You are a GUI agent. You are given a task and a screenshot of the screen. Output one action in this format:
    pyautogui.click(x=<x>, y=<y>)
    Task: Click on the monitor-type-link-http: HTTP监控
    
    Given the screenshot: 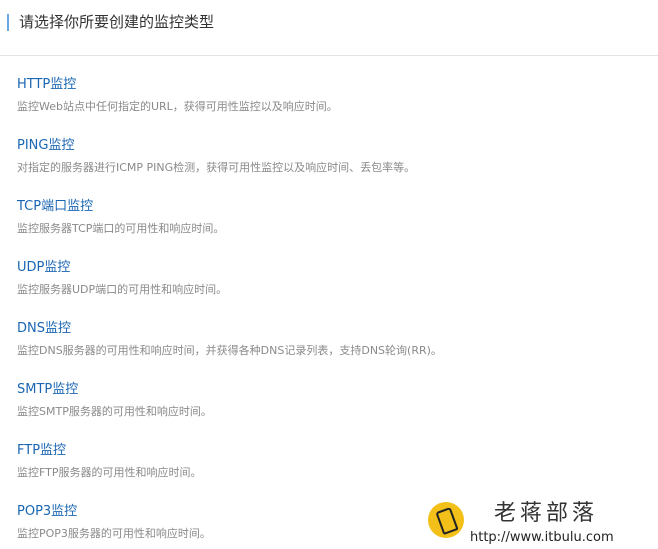 What is the action you would take?
    pyautogui.click(x=46, y=85)
    